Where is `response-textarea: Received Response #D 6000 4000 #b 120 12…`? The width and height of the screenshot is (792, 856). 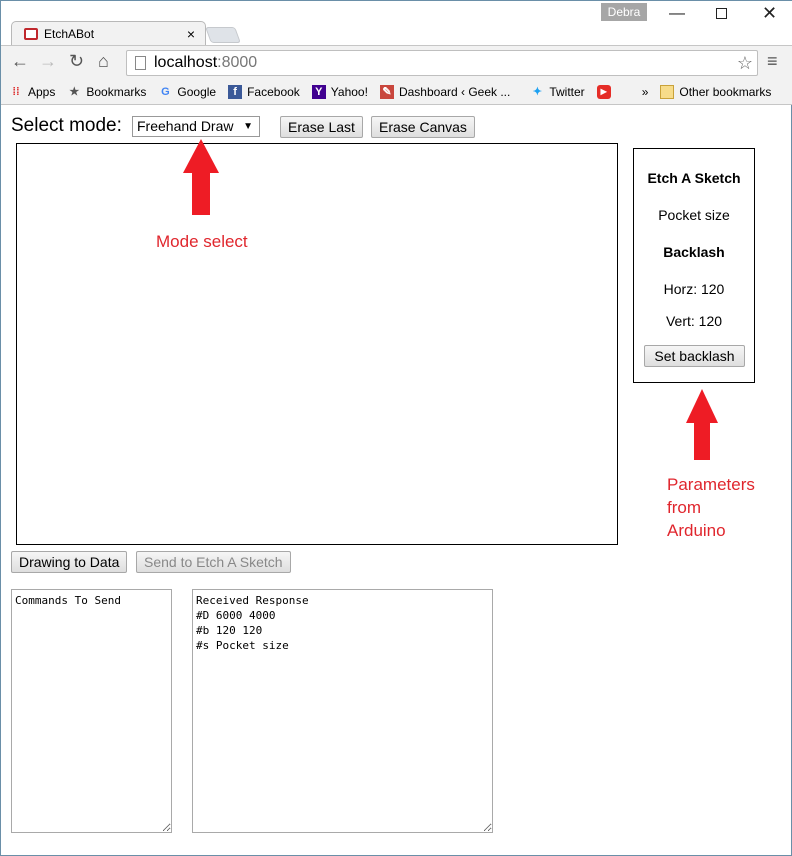 response-textarea: Received Response #D 6000 4000 #b 120 12… is located at coordinates (342, 711).